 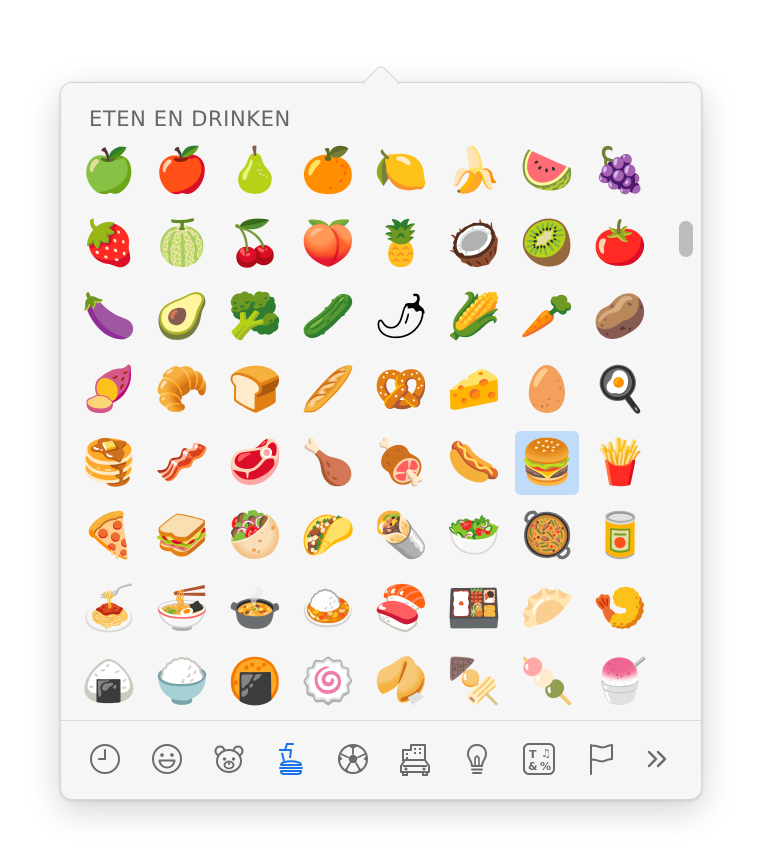 I want to click on emoji-pancakes: 🥞, so click(x=109, y=463).